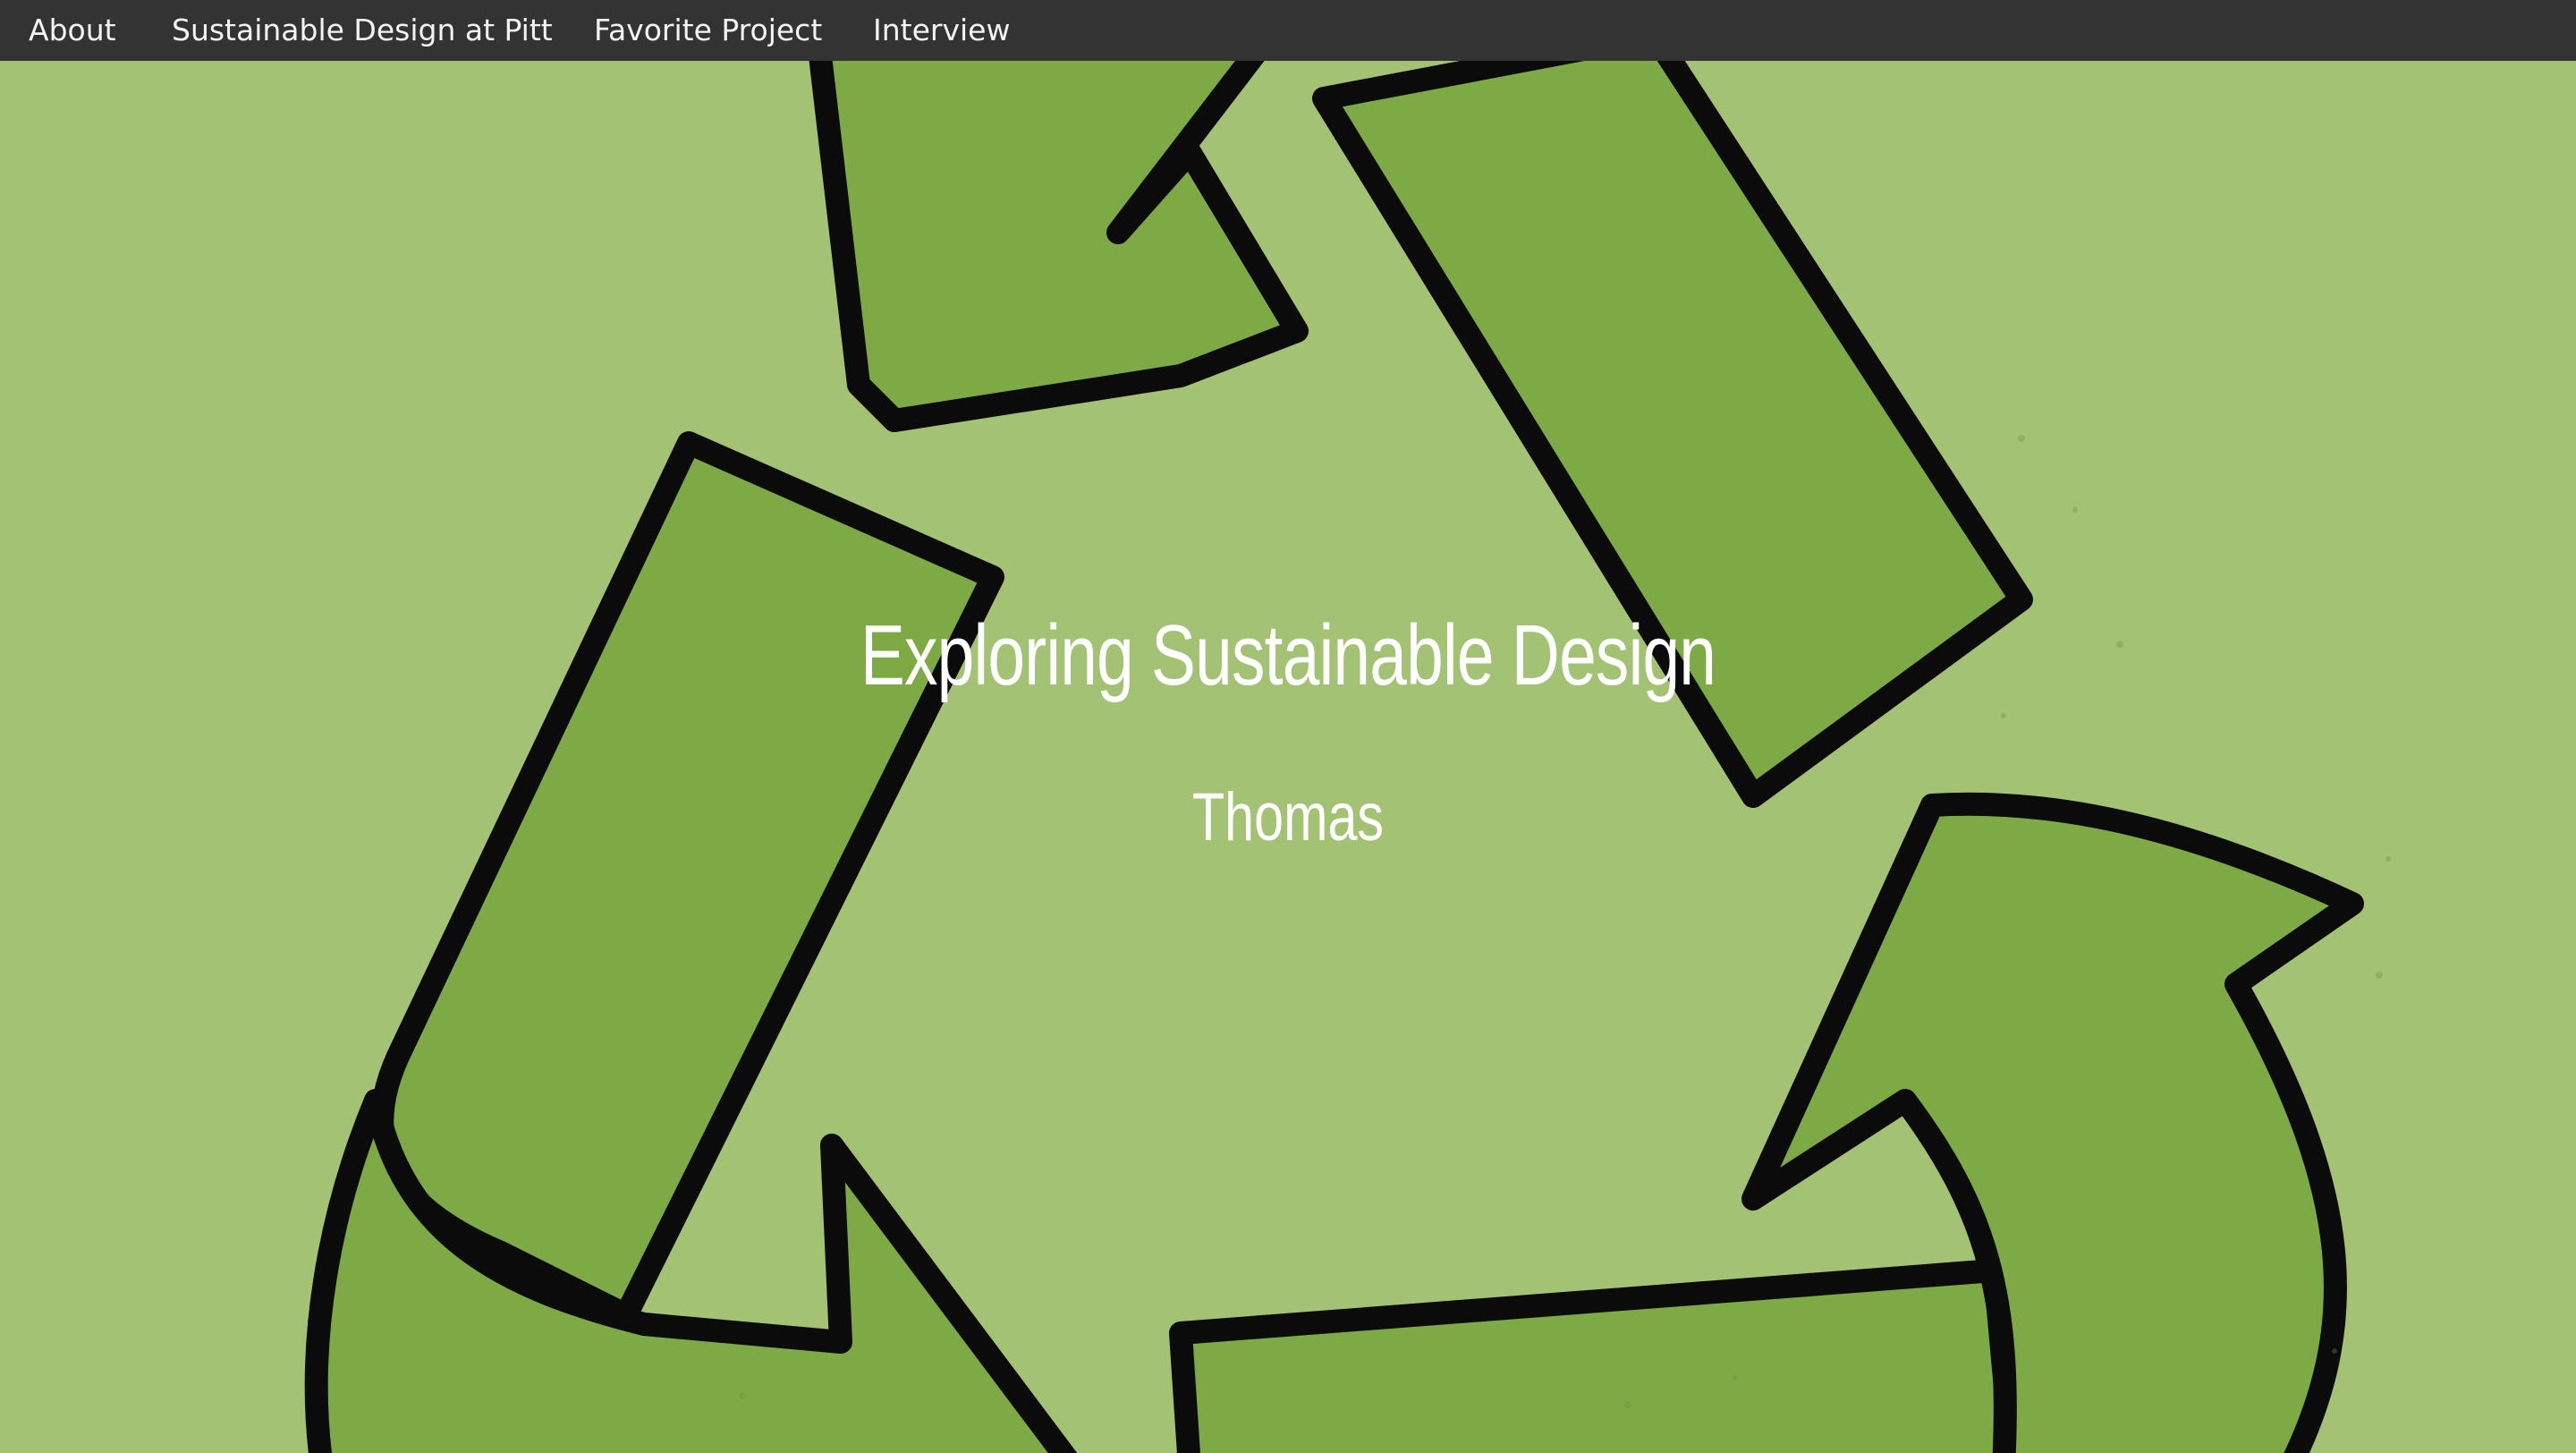  I want to click on nav-link-interview: Interview, so click(941, 30).